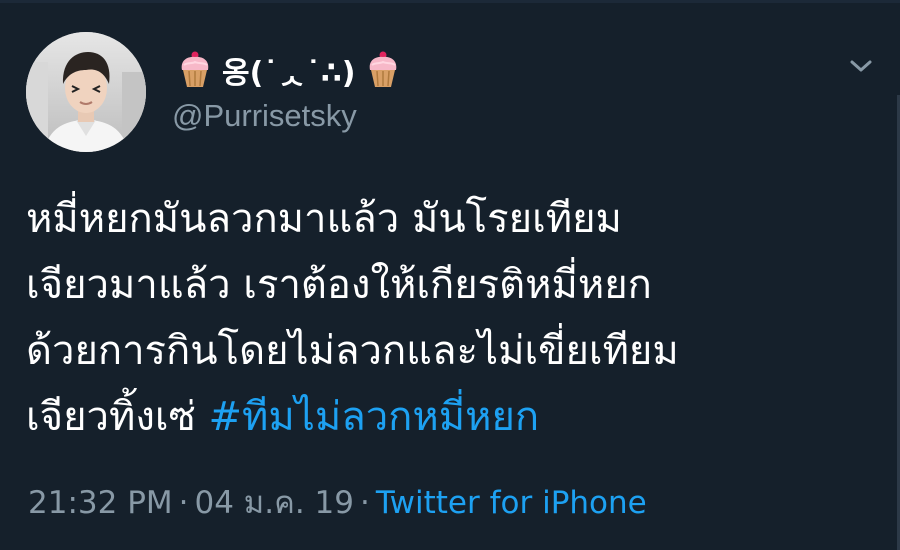 This screenshot has height=550, width=900. What do you see at coordinates (86, 92) in the screenshot?
I see `avatar` at bounding box center [86, 92].